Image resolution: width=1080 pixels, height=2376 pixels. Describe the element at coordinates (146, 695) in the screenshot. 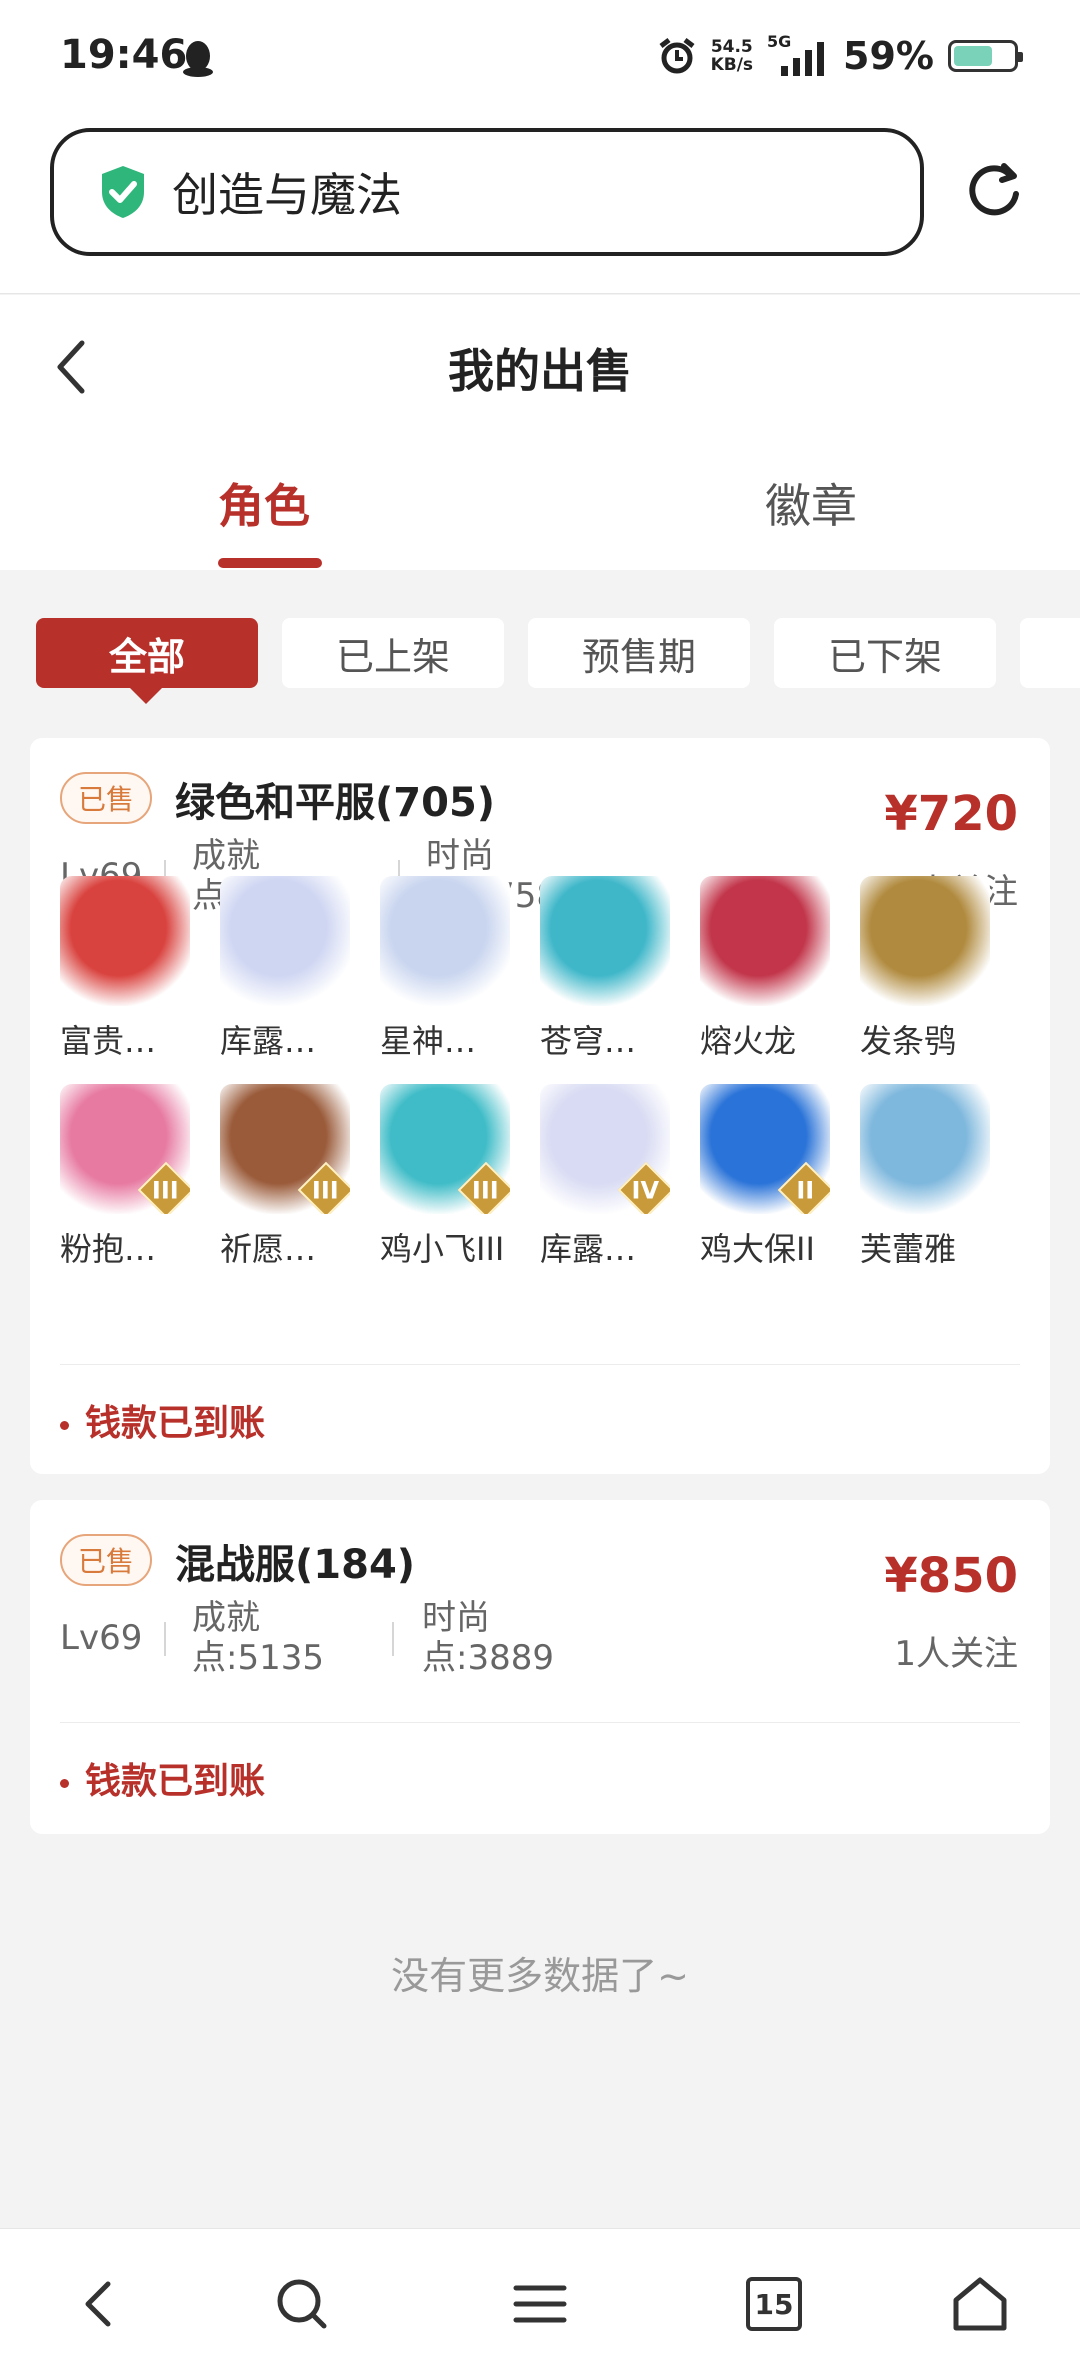

I see `filter-active-pointer` at that location.